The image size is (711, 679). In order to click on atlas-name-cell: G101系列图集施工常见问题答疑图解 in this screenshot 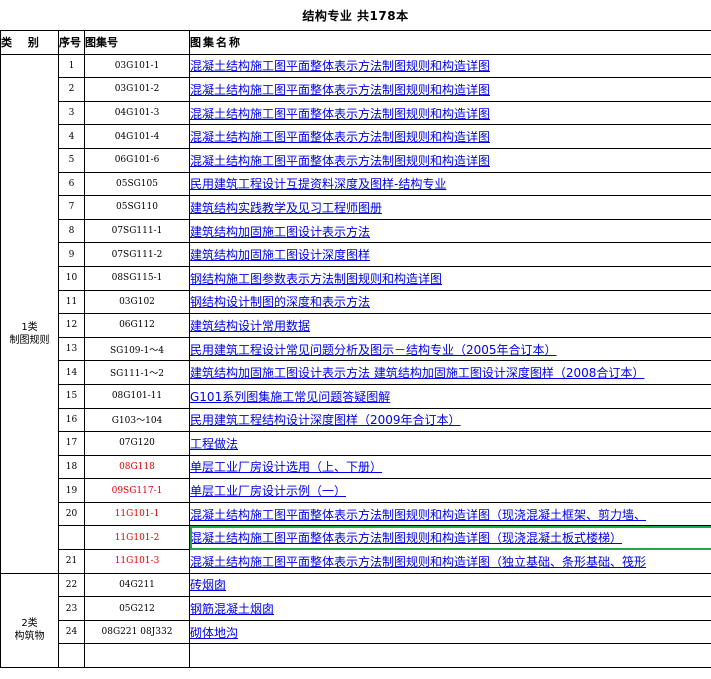, I will do `click(450, 396)`.